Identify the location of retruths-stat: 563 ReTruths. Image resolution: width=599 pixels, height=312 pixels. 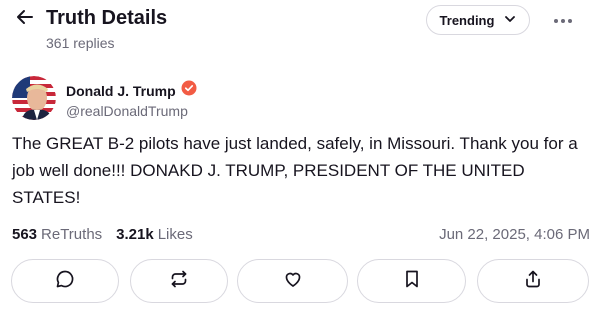
(57, 234).